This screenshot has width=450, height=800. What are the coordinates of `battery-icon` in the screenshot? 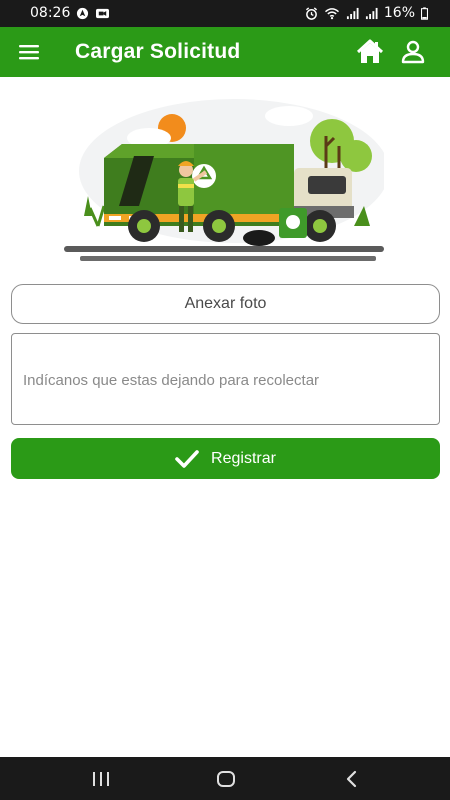 It's located at (424, 13).